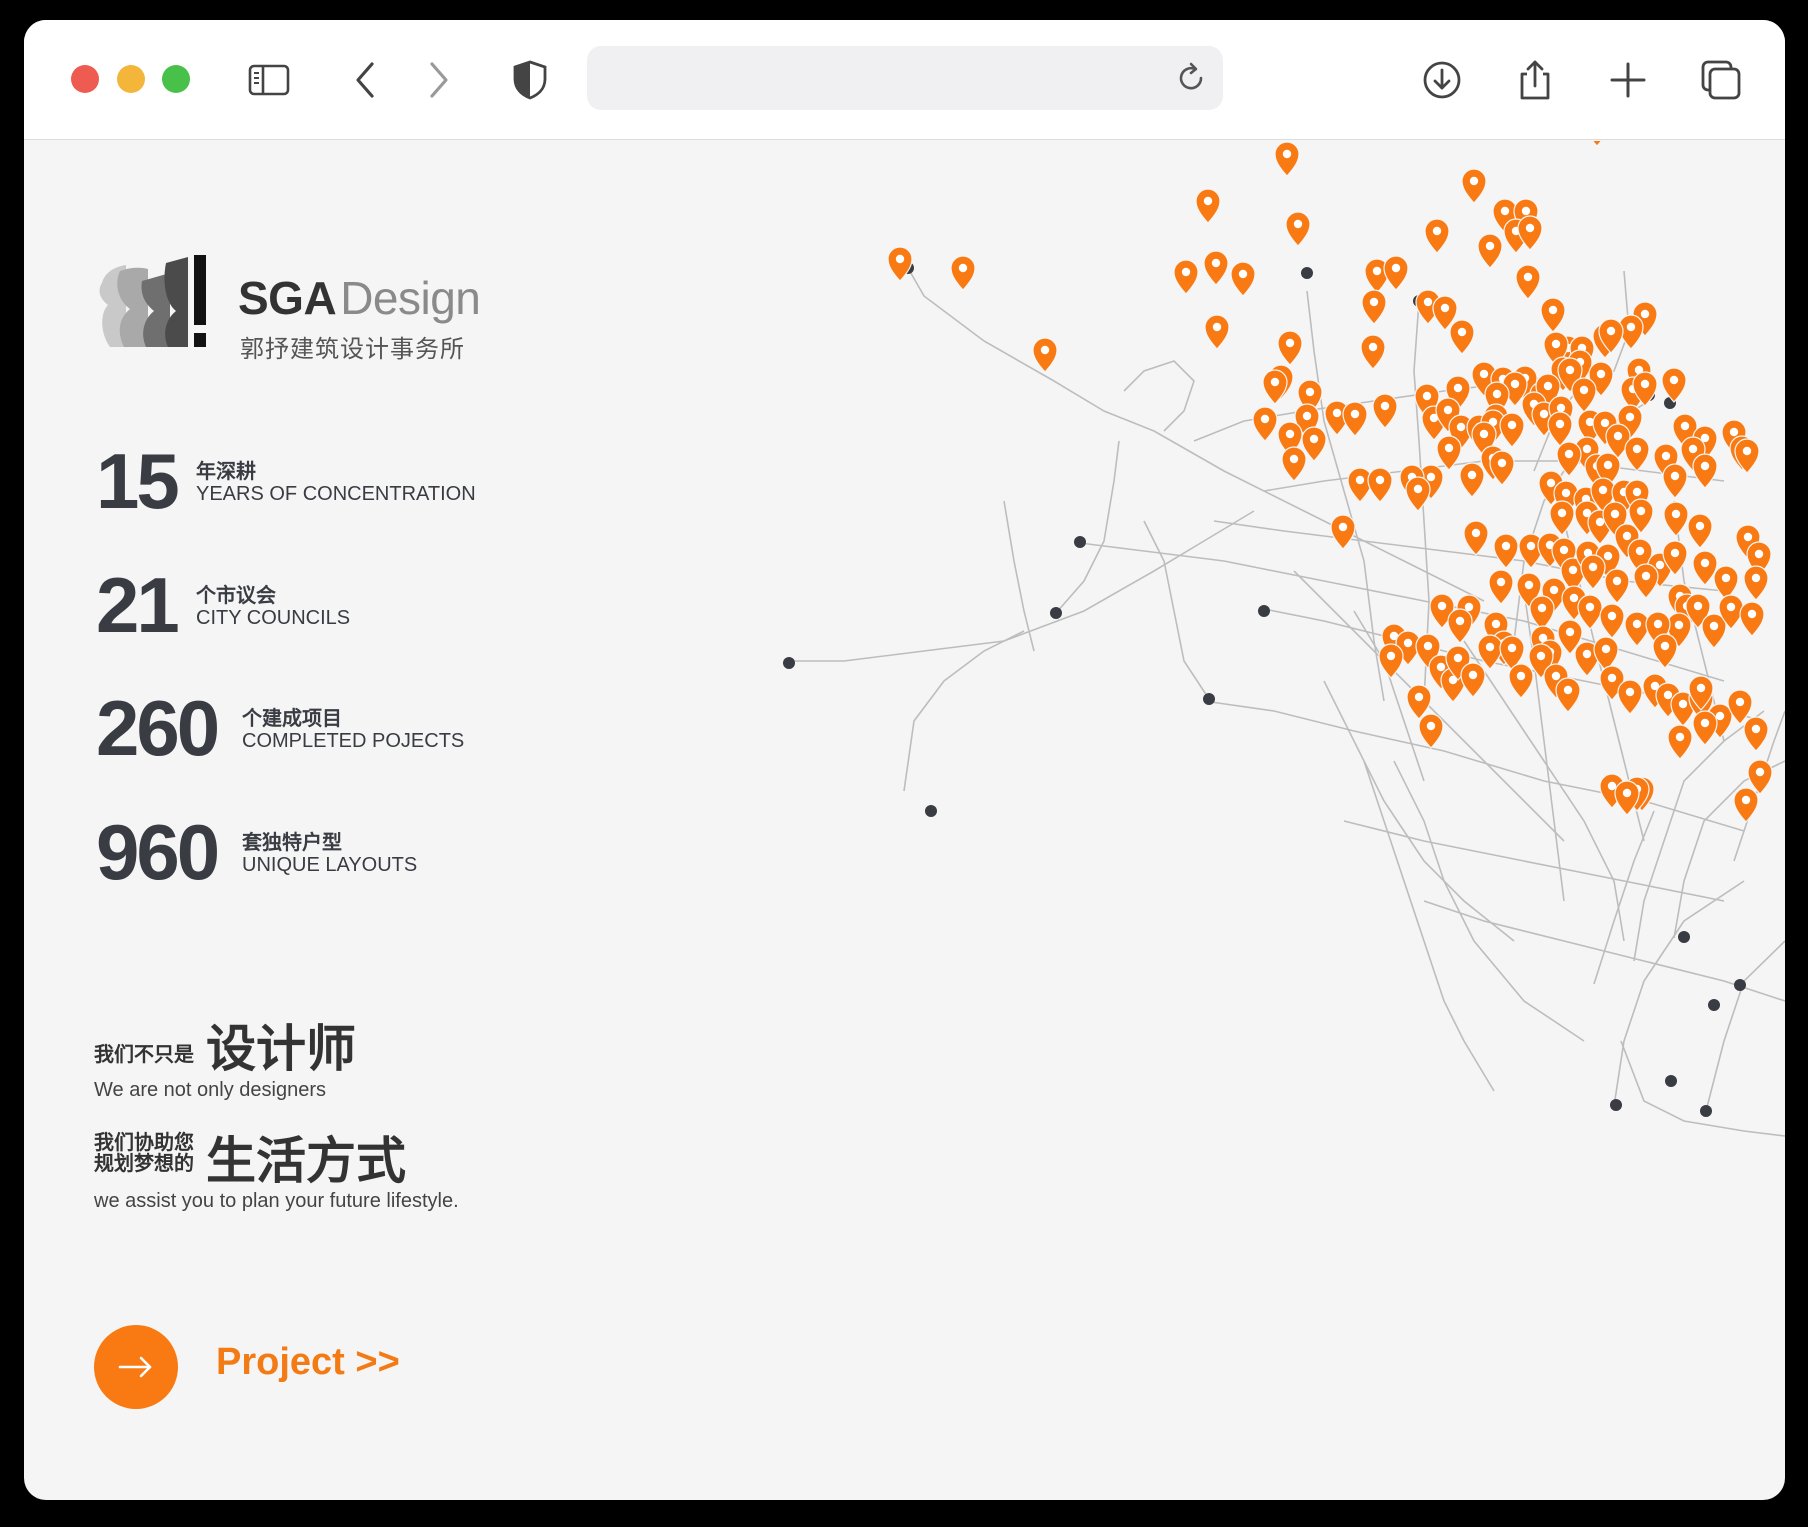 This screenshot has height=1527, width=1808. What do you see at coordinates (226, 472) in the screenshot?
I see `stat-label-zh: 年深耕` at bounding box center [226, 472].